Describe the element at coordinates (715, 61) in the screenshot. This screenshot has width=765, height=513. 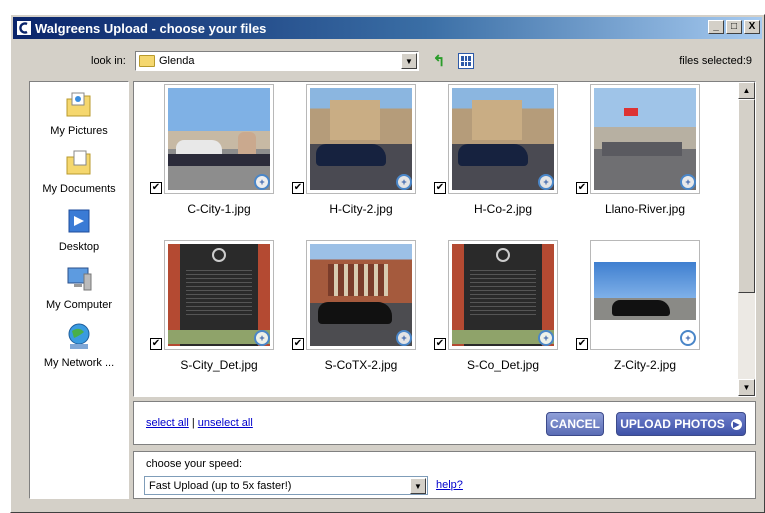
I see `files-selected-count: files selected:9` at that location.